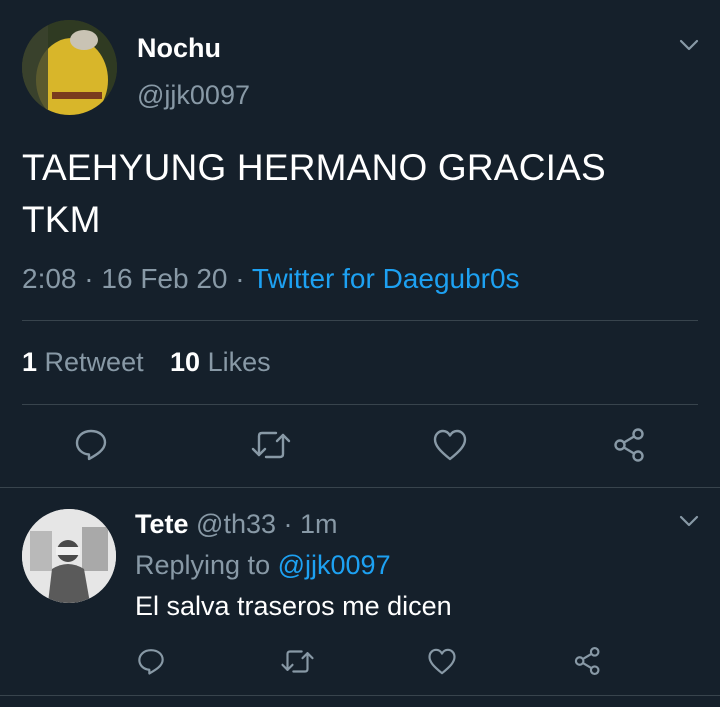  Describe the element at coordinates (164, 278) in the screenshot. I see `tweet-date: 16 Feb 20` at that location.